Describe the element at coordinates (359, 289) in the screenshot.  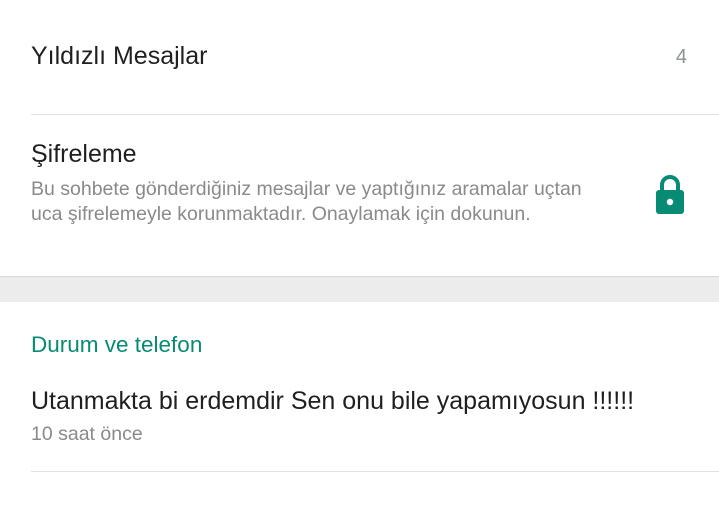
I see `section-separator` at that location.